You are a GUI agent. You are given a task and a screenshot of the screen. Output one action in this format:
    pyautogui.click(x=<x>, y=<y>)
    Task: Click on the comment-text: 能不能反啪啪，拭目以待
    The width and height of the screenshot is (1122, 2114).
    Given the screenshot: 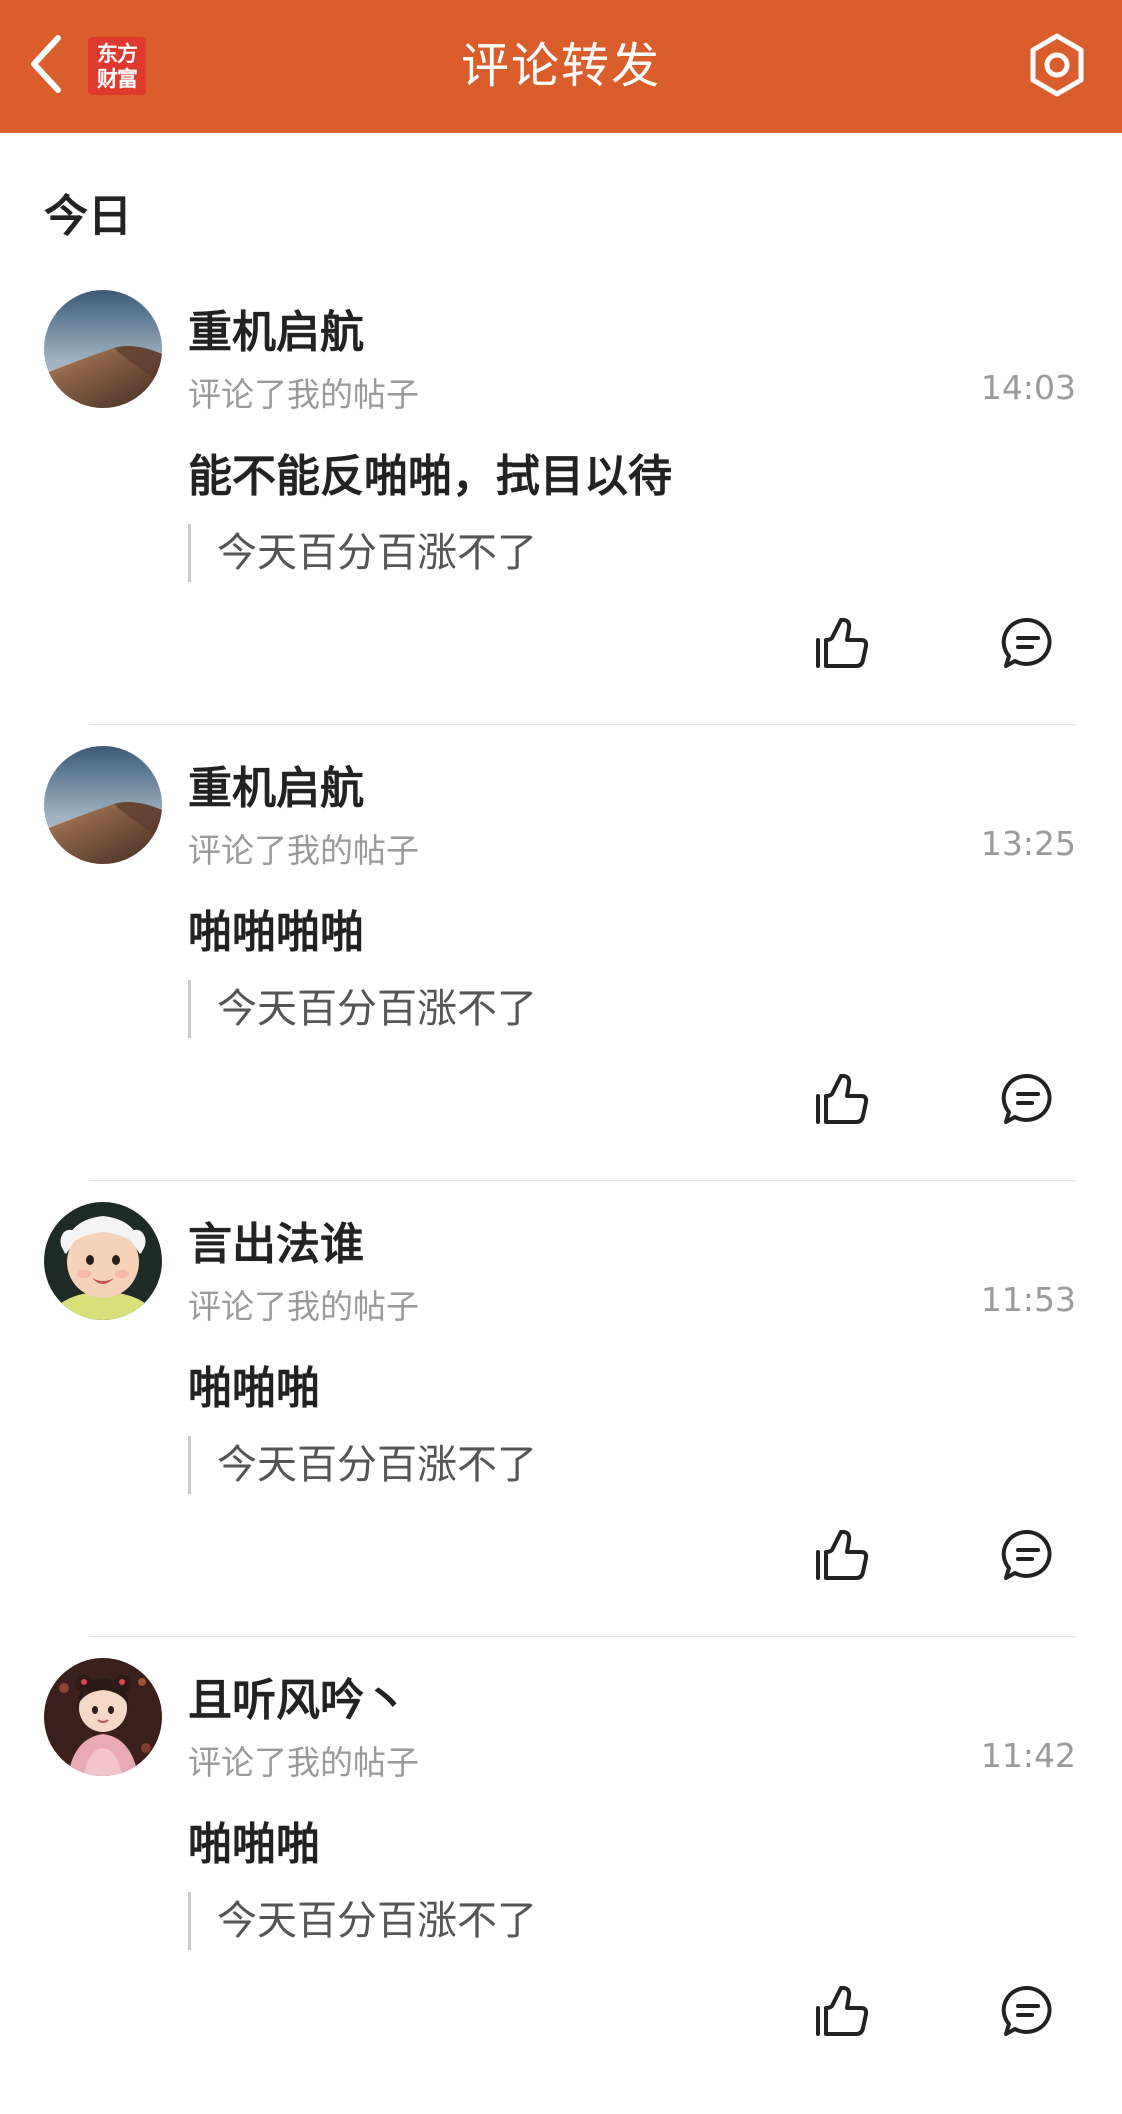 What is the action you would take?
    pyautogui.click(x=430, y=476)
    